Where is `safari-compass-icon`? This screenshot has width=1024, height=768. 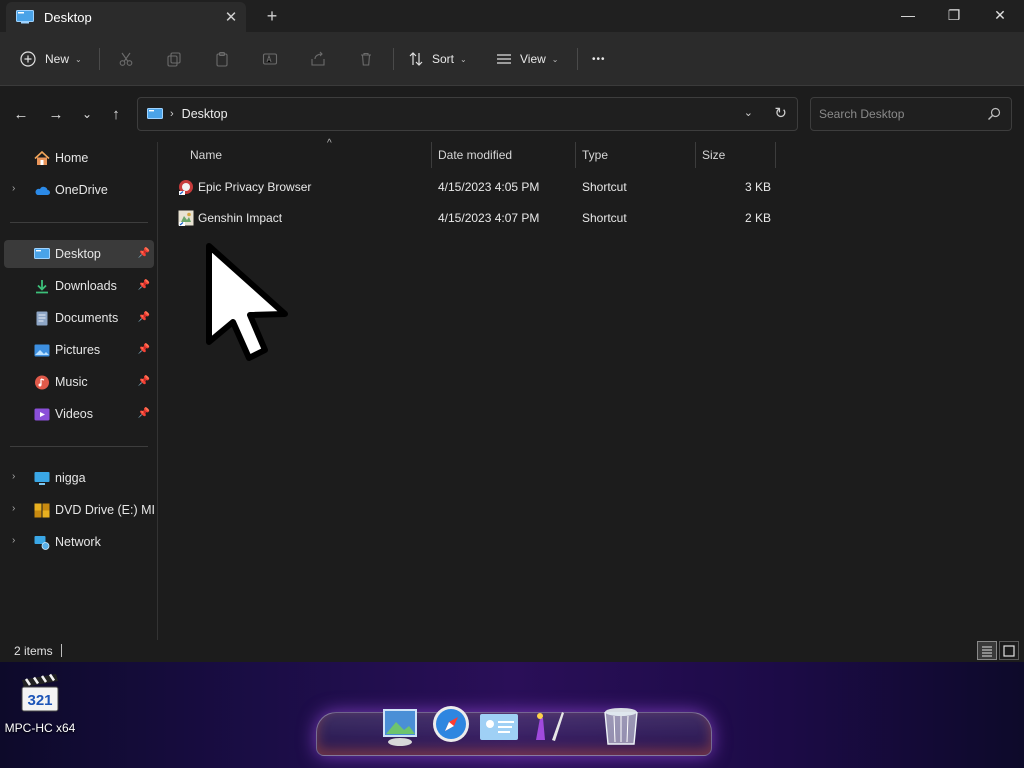 safari-compass-icon is located at coordinates (451, 726).